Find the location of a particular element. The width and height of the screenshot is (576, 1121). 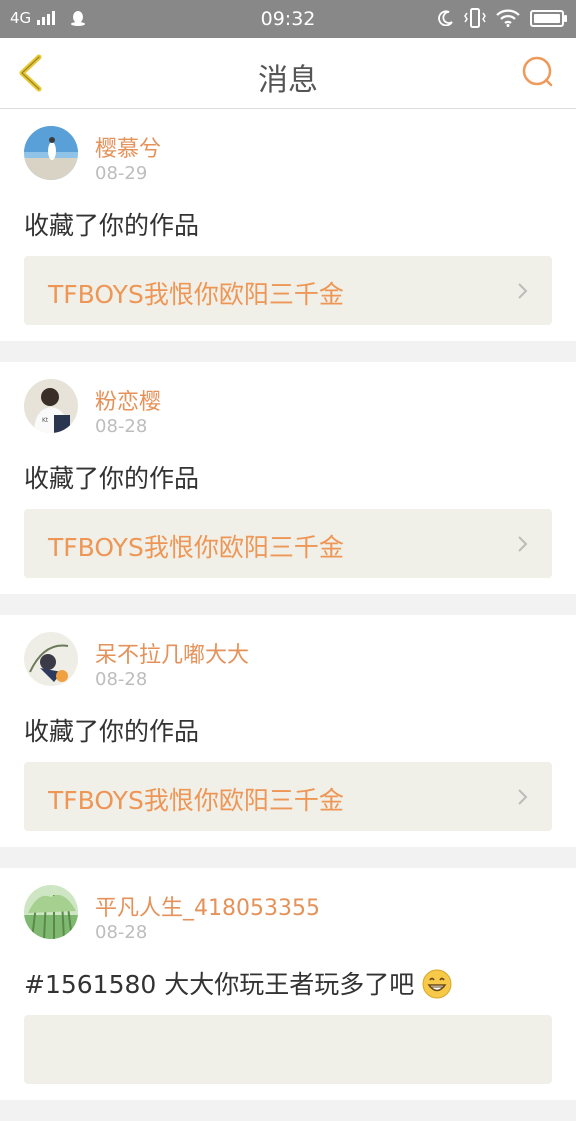

vibrate-icon is located at coordinates (475, 18).